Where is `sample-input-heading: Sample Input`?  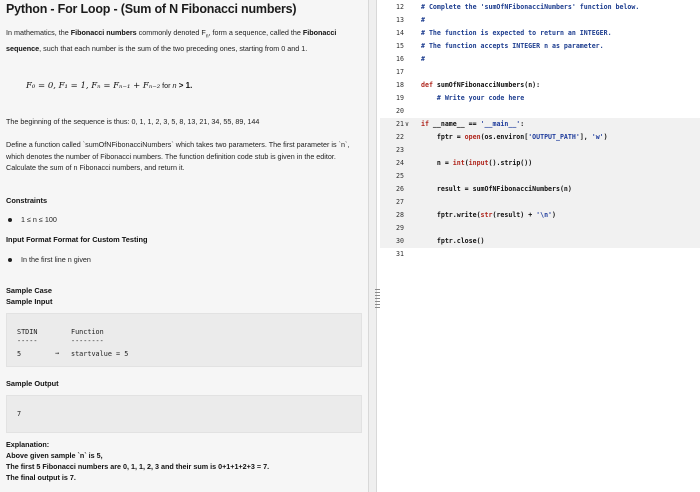
sample-input-heading: Sample Input is located at coordinates (29, 301).